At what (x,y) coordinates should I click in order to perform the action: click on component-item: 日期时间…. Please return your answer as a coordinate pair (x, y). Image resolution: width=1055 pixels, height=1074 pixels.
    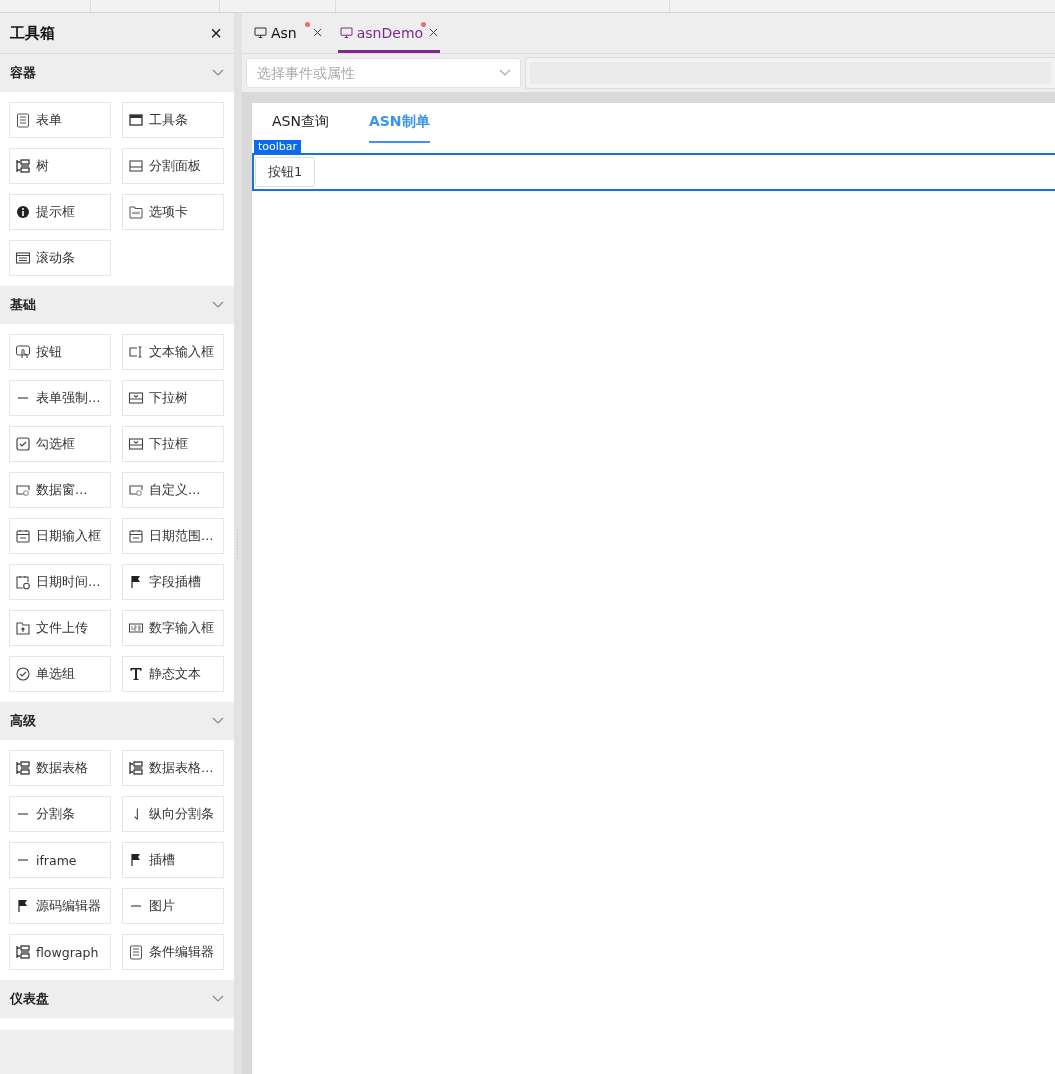
    Looking at the image, I should click on (60, 582).